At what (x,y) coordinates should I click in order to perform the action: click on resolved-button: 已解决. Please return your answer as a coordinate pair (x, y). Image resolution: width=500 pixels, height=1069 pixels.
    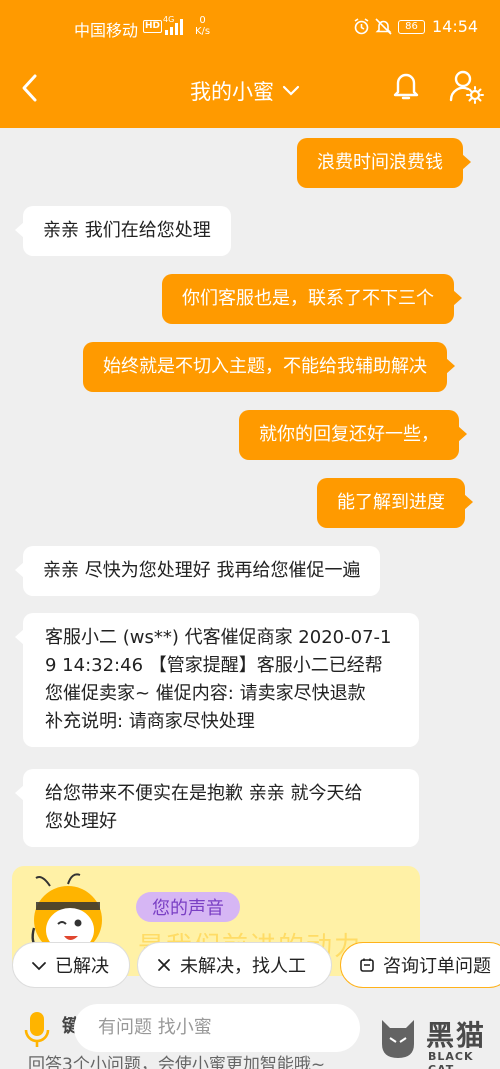
    Looking at the image, I should click on (71, 965).